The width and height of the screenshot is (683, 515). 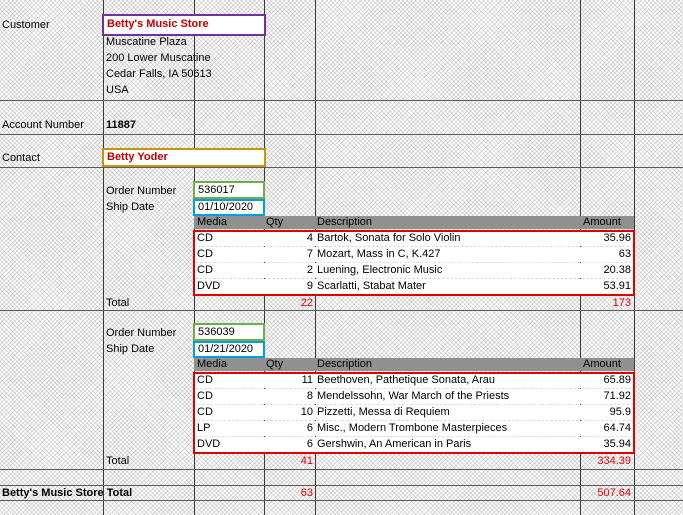 What do you see at coordinates (394, 444) in the screenshot?
I see `description-cell: Gershwin, An American in Paris` at bounding box center [394, 444].